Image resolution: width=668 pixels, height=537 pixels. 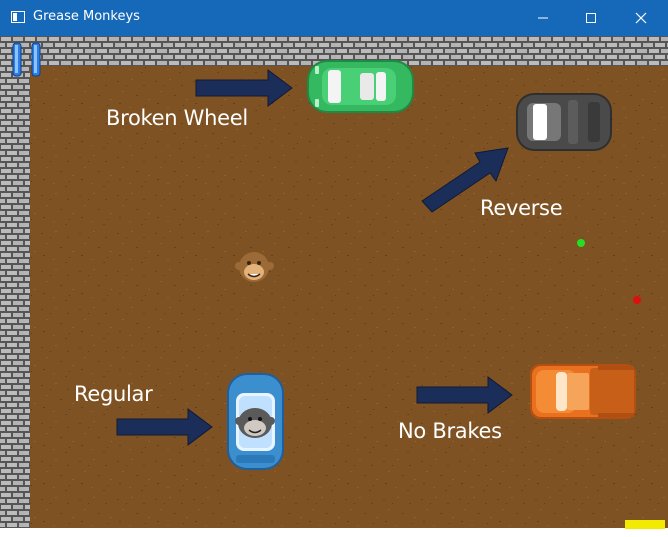 I want to click on gray-car, so click(x=564, y=122).